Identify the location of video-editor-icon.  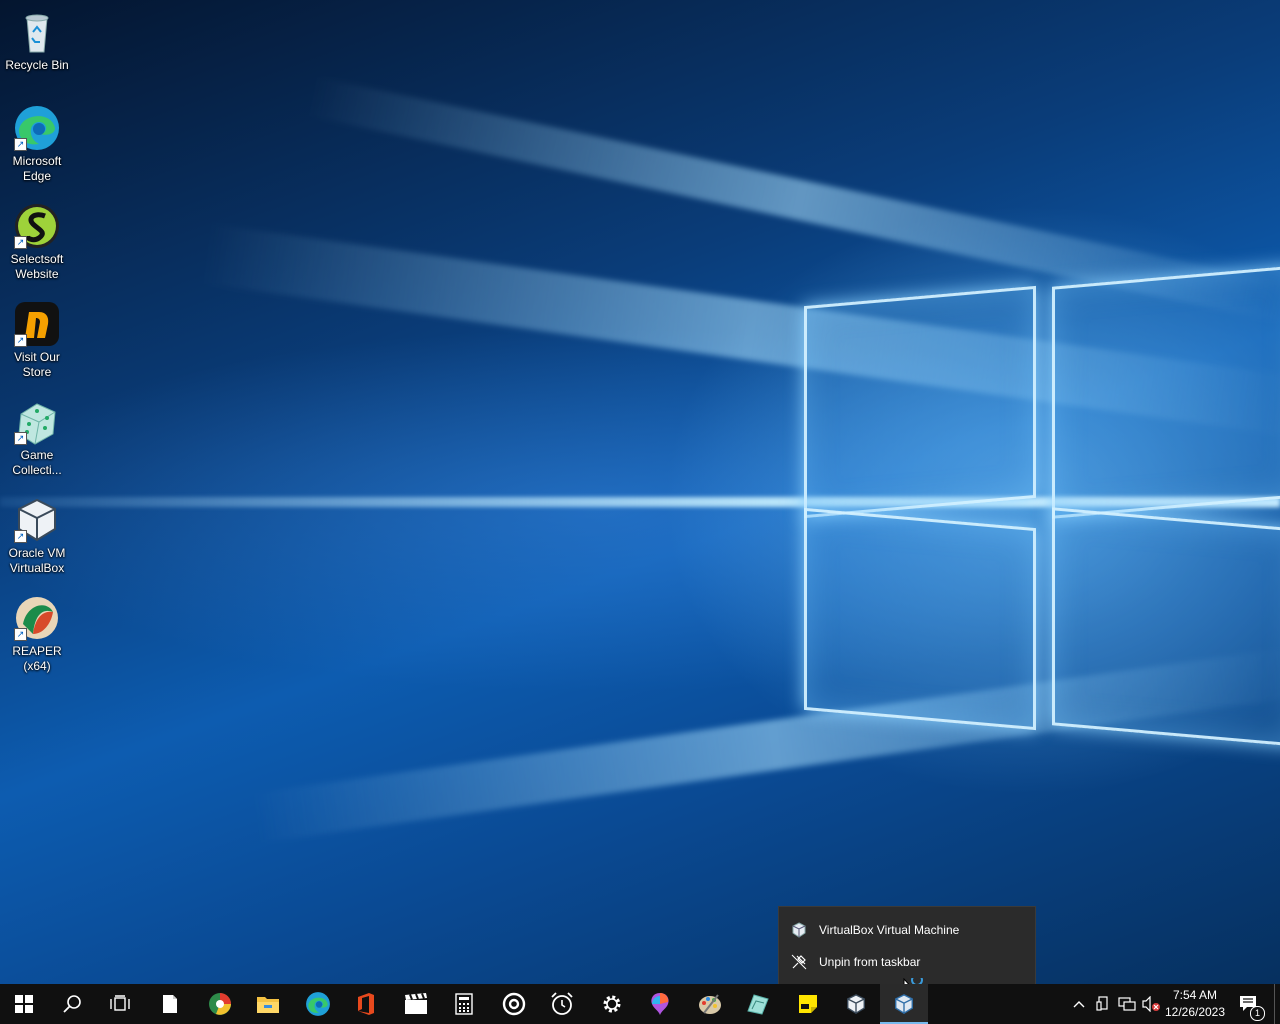
(416, 1003).